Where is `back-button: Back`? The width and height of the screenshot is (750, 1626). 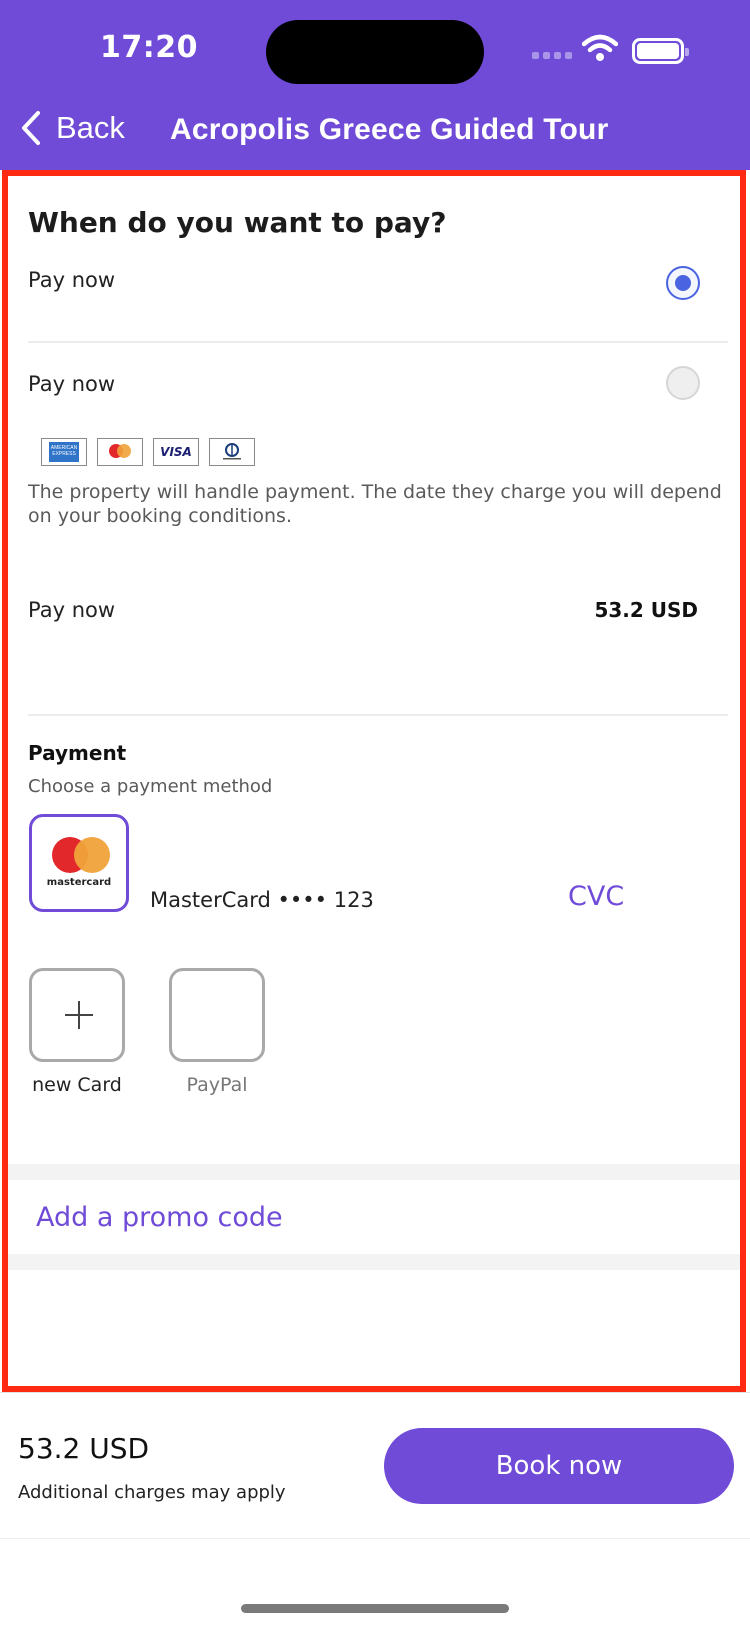
back-button: Back is located at coordinates (72, 128).